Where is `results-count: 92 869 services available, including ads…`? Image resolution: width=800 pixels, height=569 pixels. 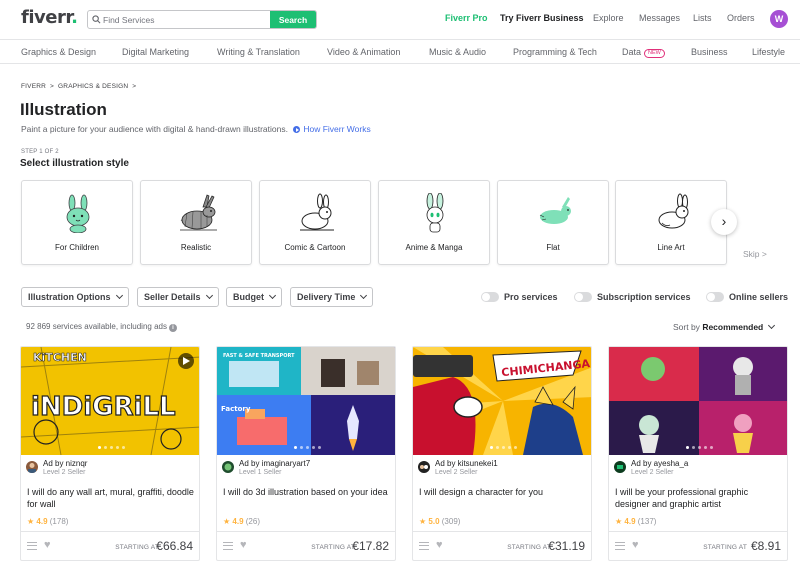
results-count: 92 869 services available, including ads… is located at coordinates (101, 327).